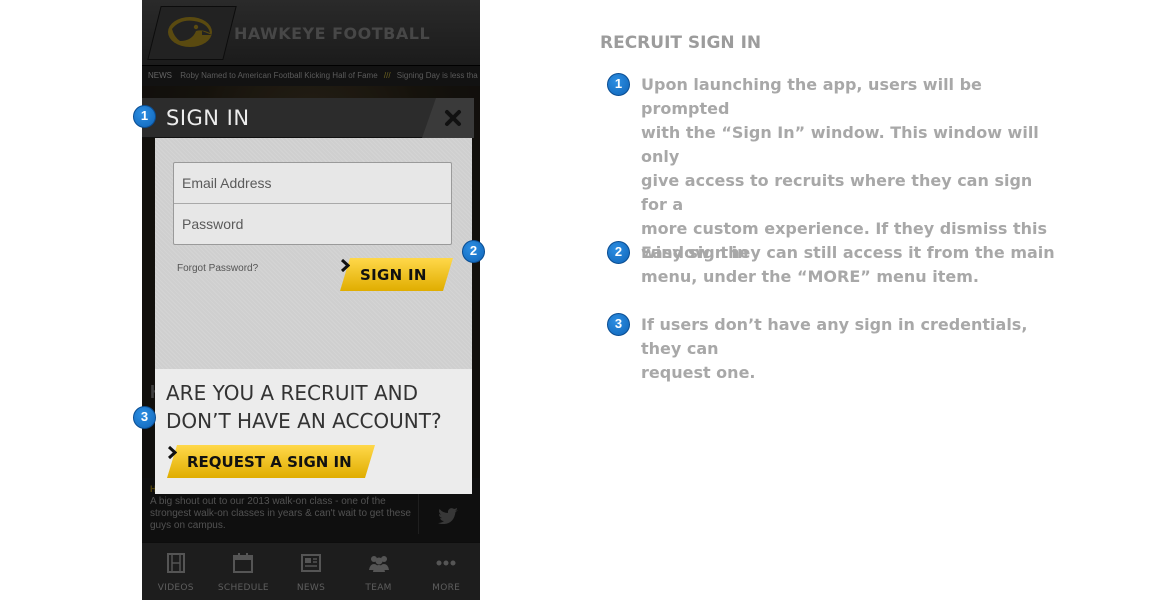 This screenshot has height=600, width=1170. Describe the element at coordinates (446, 571) in the screenshot. I see `tab-more: MORE` at that location.